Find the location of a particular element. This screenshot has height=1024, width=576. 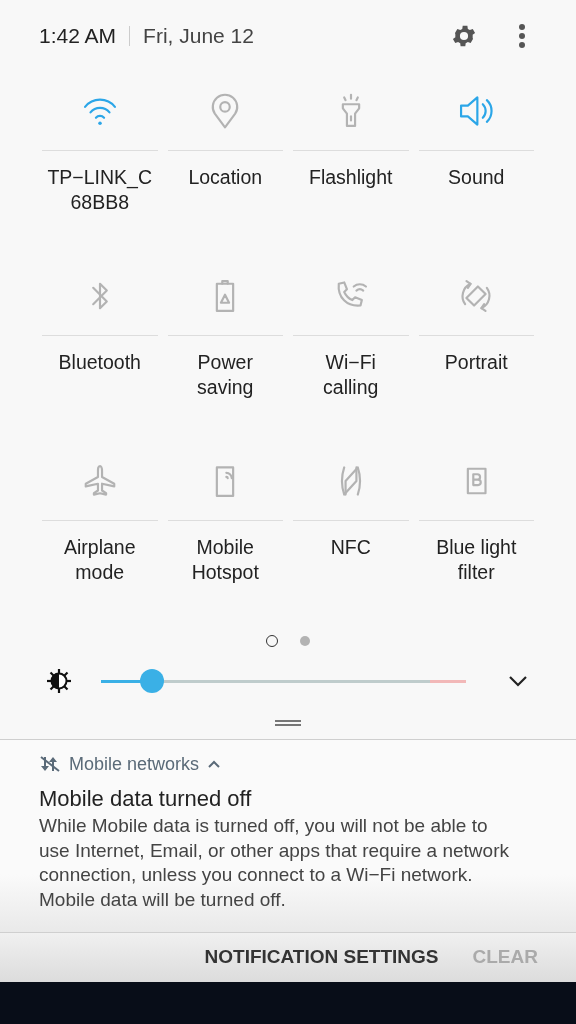

tile-label: TP−LINK_C 68BB8 is located at coordinates (100, 190).